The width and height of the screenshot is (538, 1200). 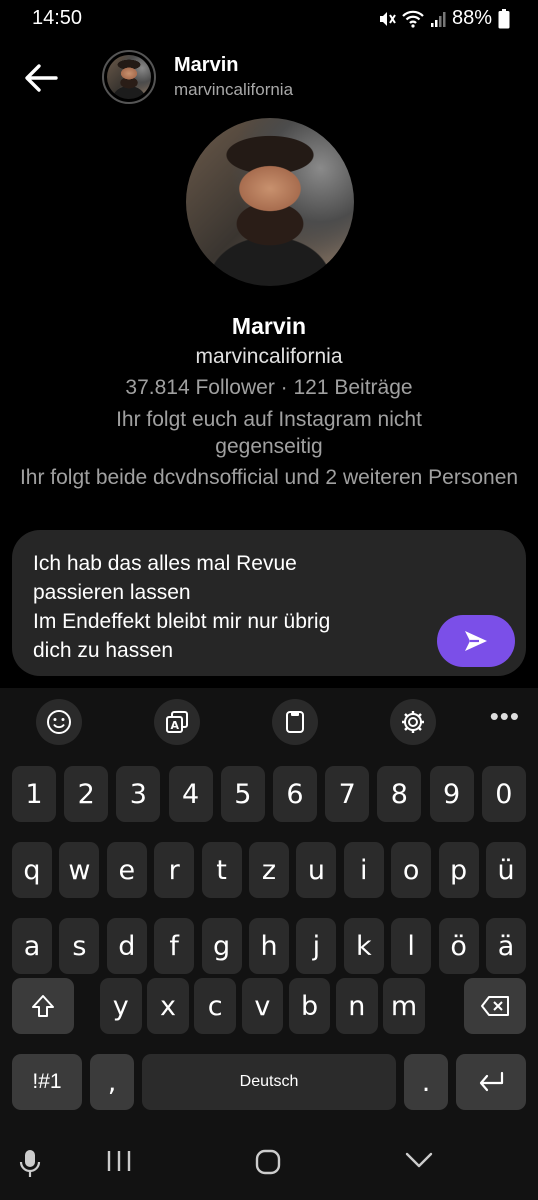 I want to click on symbols-key: !#1, so click(x=47, y=1082).